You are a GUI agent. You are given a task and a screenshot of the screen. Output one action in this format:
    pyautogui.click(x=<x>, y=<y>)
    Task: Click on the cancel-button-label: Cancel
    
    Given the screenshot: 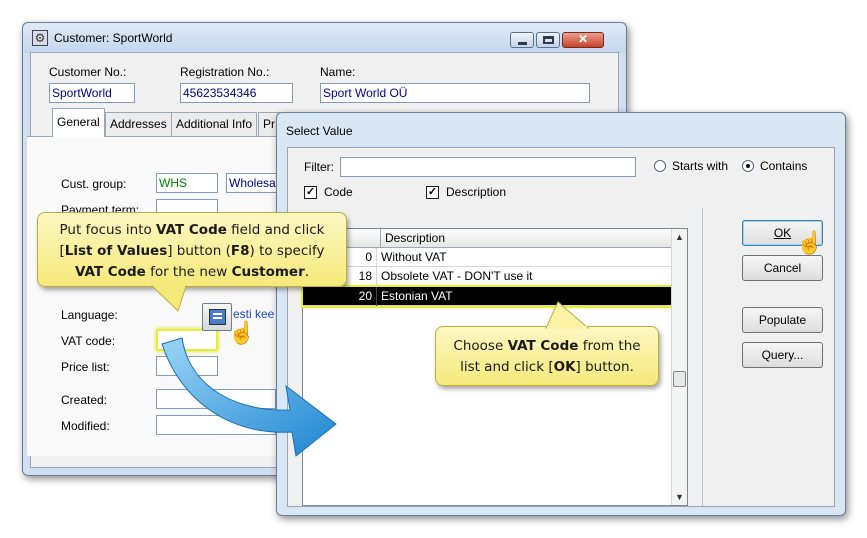 What is the action you would take?
    pyautogui.click(x=782, y=268)
    